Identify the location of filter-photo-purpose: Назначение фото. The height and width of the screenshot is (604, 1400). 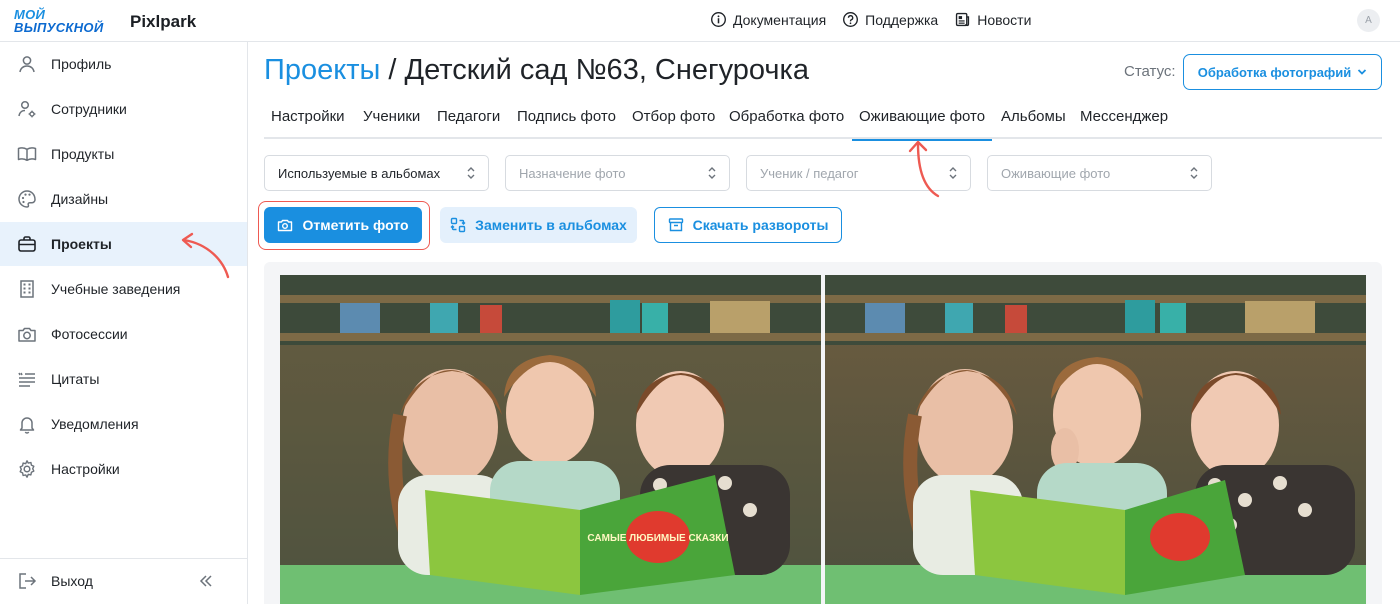
(617, 173).